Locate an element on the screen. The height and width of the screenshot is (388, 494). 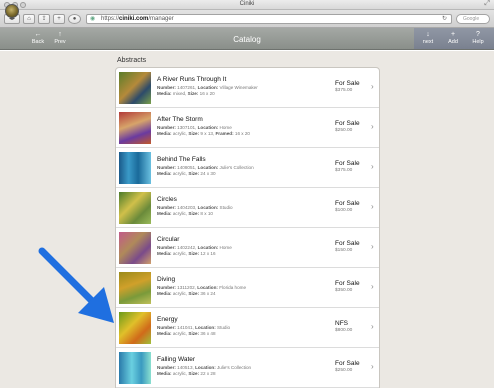
artwork-number-location: Number: 1402242, Location: Home is located at coordinates (194, 247).